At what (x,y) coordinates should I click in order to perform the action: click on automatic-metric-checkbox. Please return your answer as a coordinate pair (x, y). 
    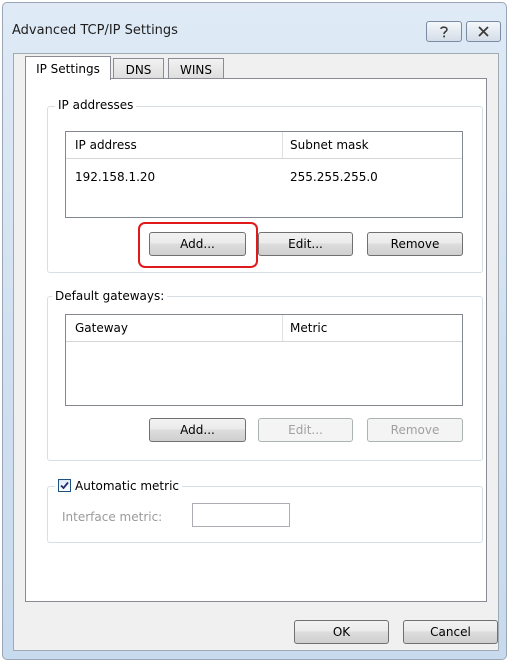
    Looking at the image, I should click on (64, 485).